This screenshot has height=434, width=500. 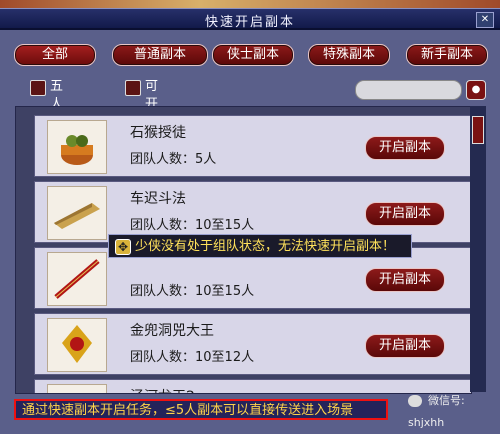 I want to click on wechat-icon, so click(x=415, y=401).